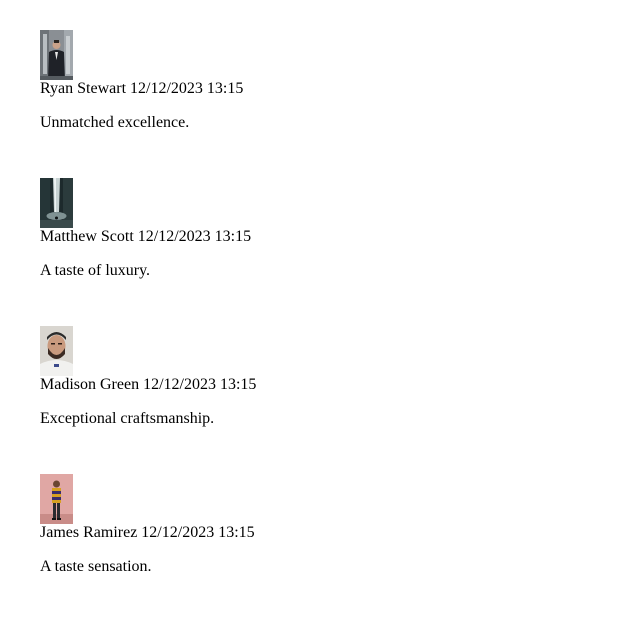  What do you see at coordinates (96, 566) in the screenshot?
I see `comment-text: A taste sensation.` at bounding box center [96, 566].